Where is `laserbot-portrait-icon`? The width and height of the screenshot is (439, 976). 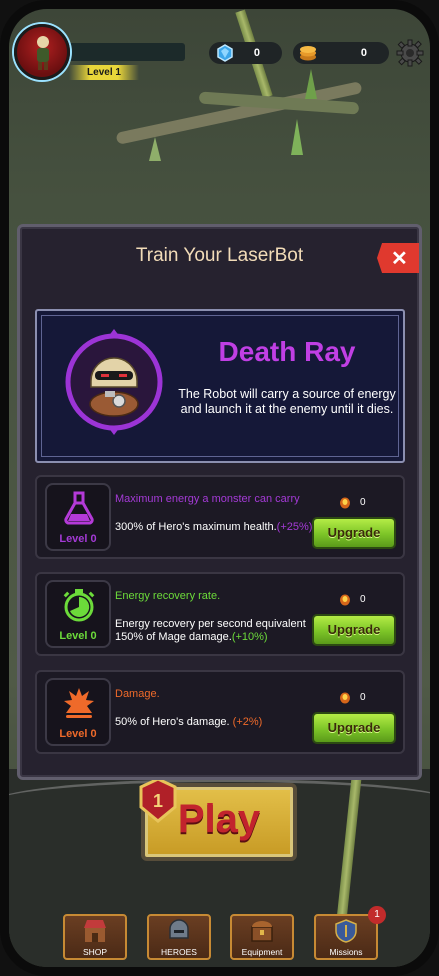 laserbot-portrait-icon is located at coordinates (114, 382).